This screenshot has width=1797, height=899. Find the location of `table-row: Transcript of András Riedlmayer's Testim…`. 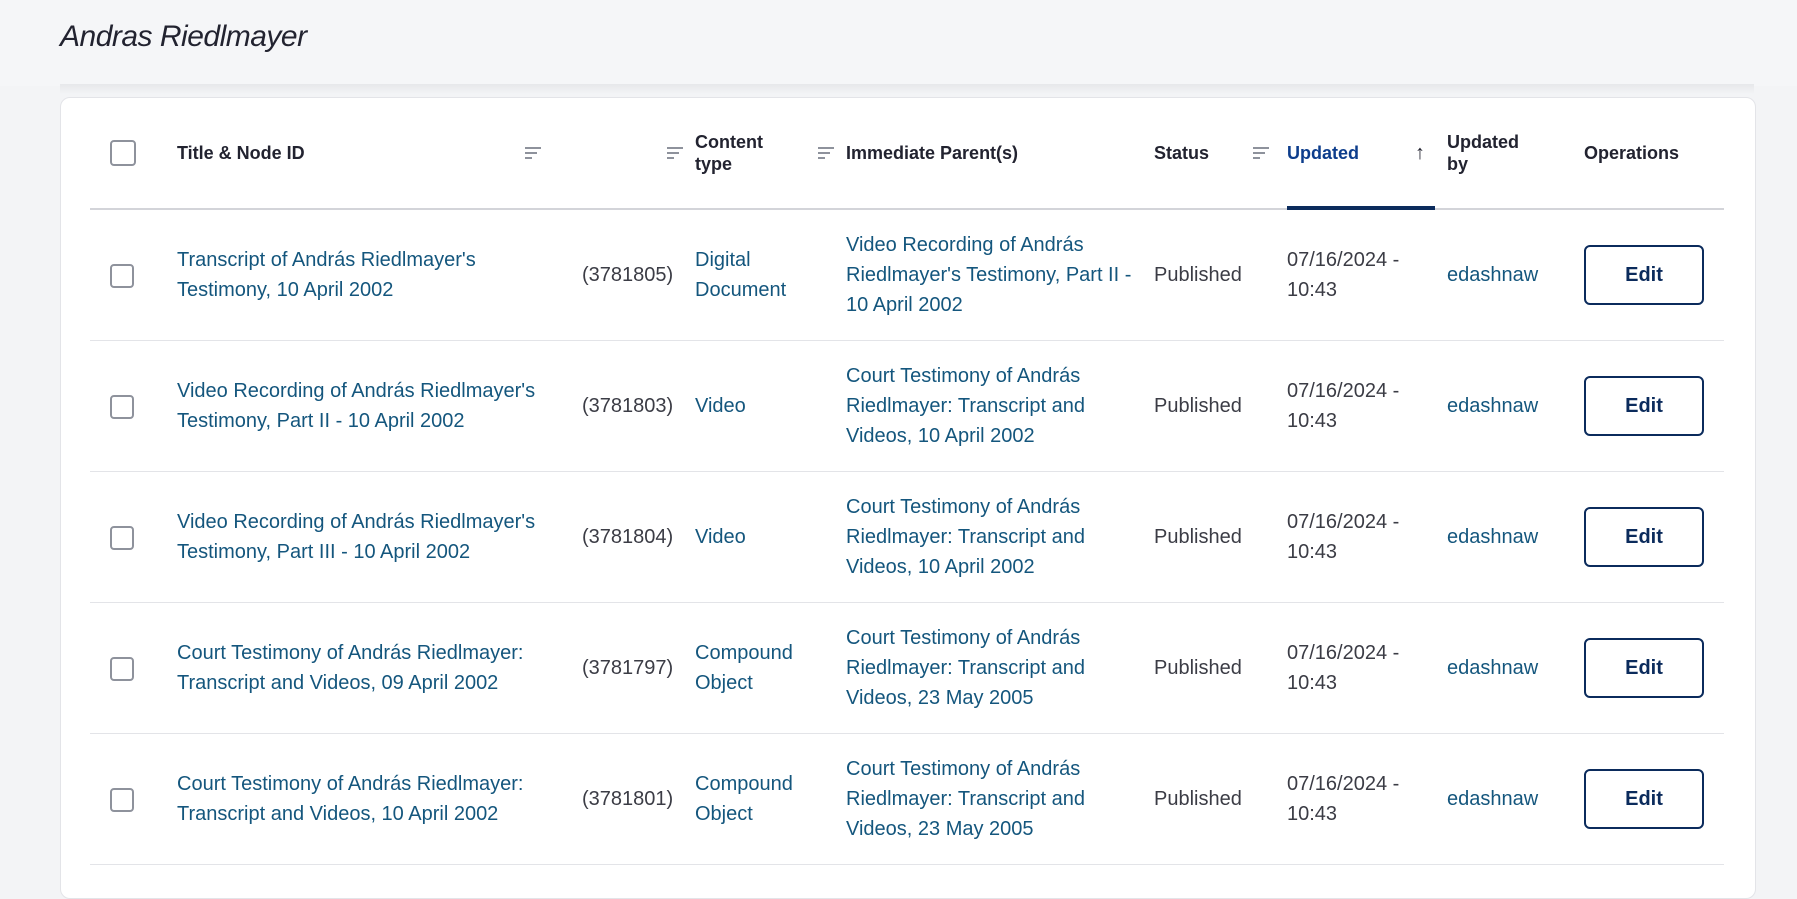

table-row: Transcript of András Riedlmayer's Testim… is located at coordinates (907, 275).